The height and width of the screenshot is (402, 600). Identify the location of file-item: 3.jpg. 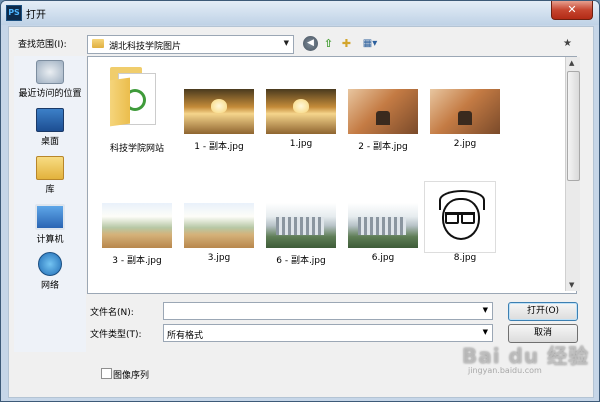
(219, 244).